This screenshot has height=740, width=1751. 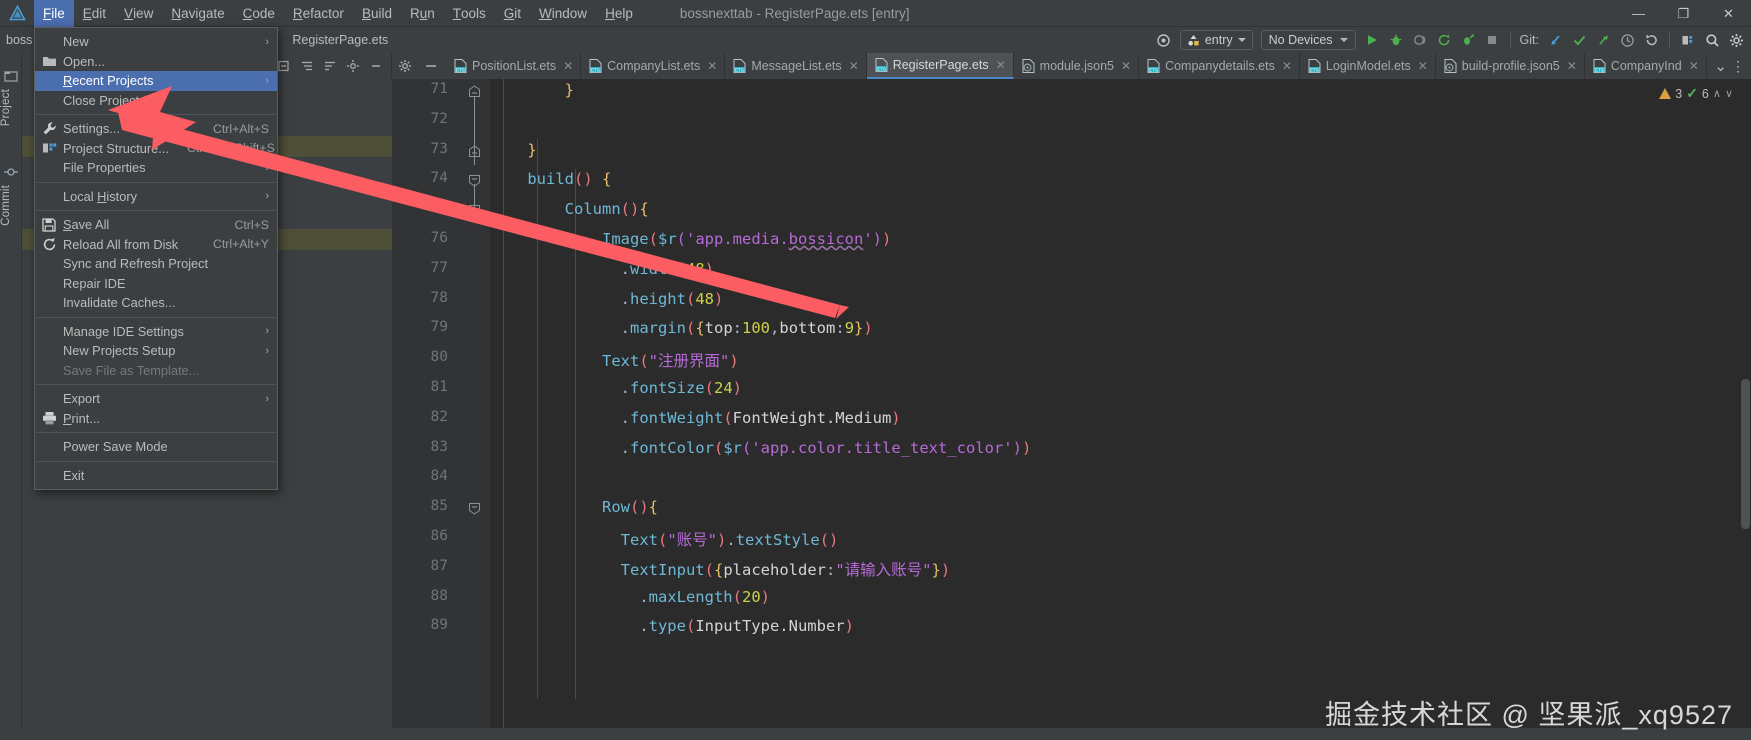 I want to click on code-line: build() {, so click(x=550, y=179).